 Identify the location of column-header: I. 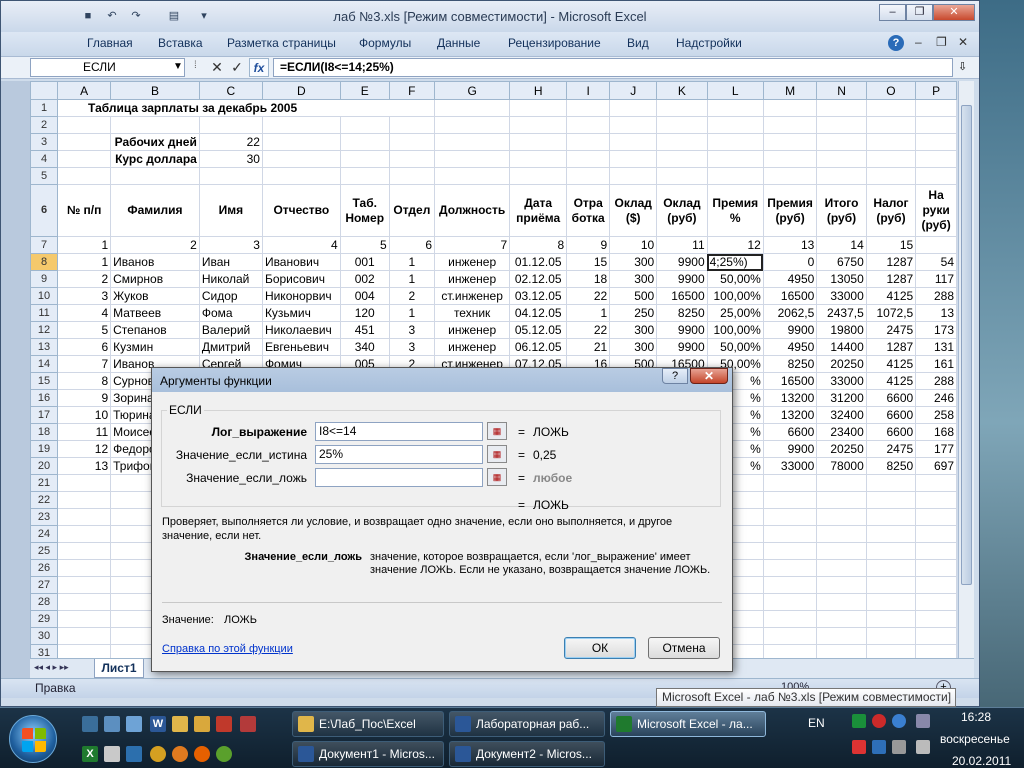
(588, 90).